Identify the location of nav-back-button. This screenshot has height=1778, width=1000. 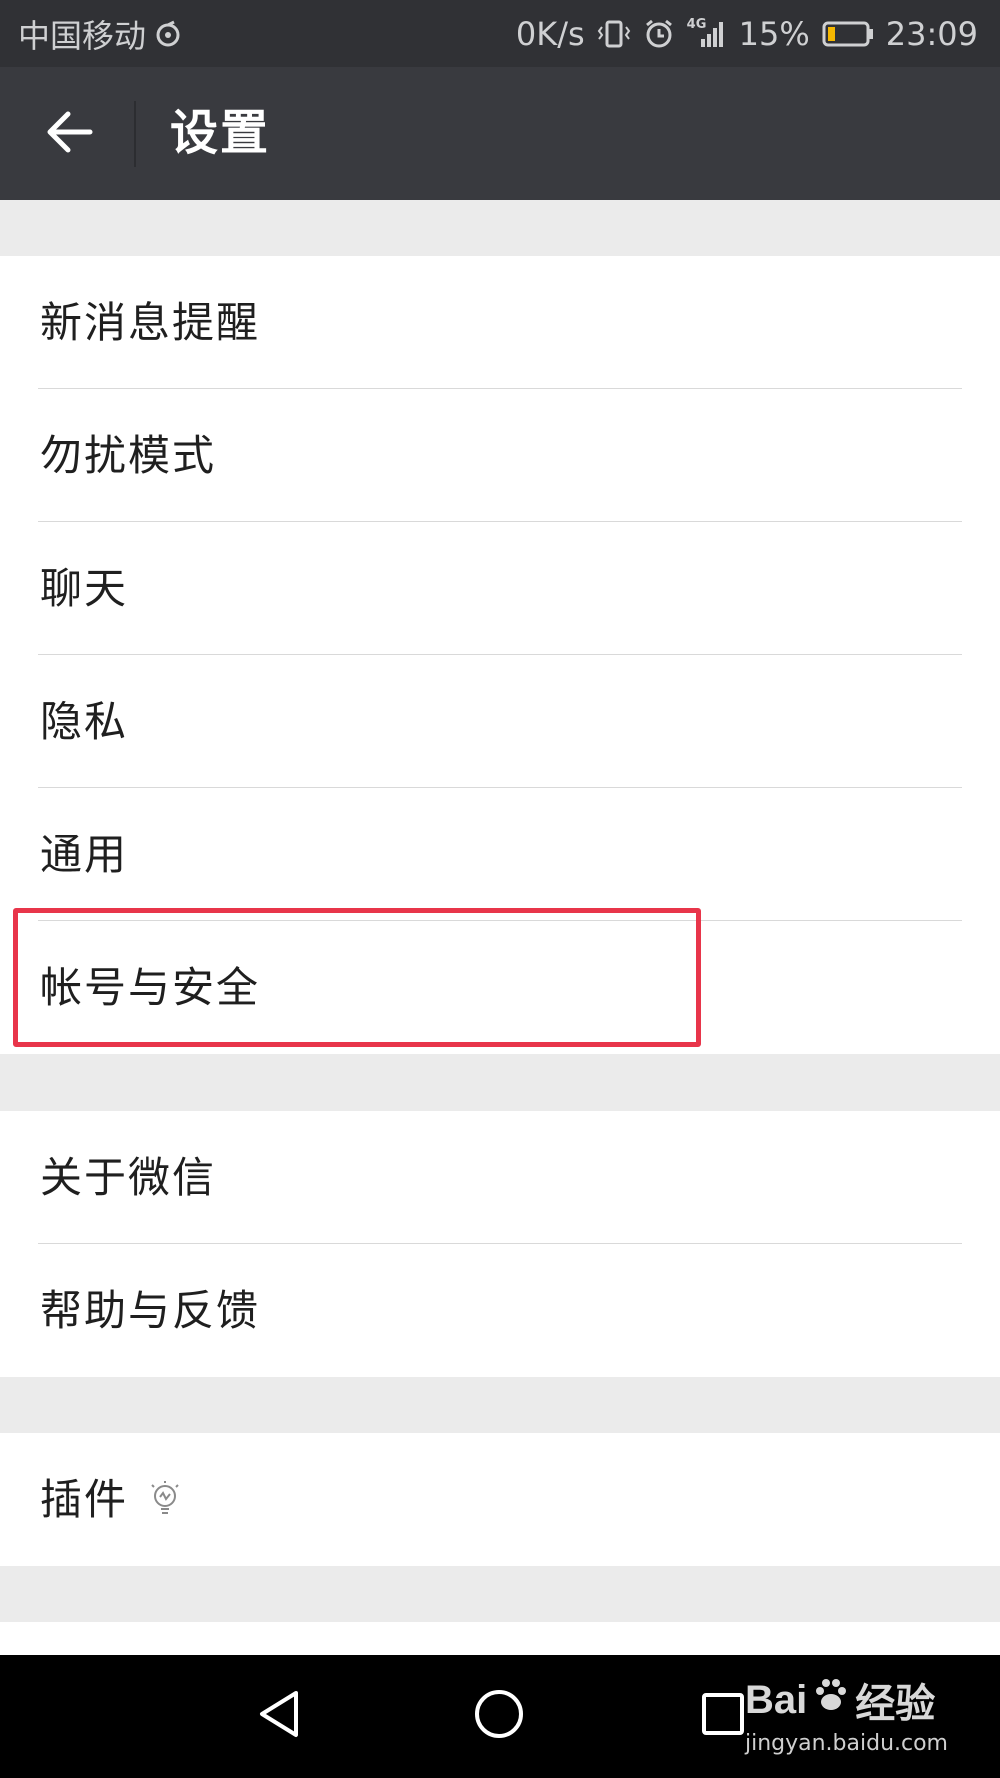
(279, 1716).